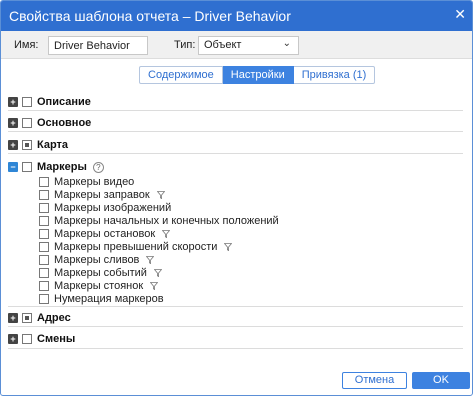 This screenshot has width=473, height=396. I want to click on marker-item-stops: Маркеры остановок, so click(105, 234).